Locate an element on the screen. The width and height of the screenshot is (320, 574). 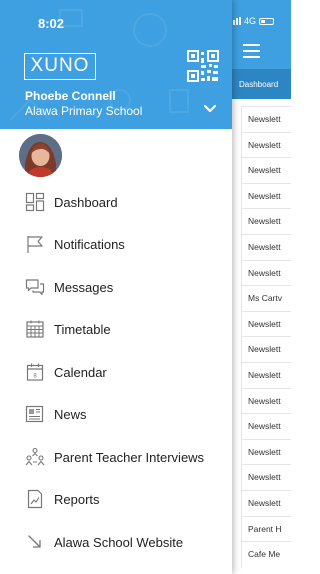
calendar-icon: 8 is located at coordinates (35, 372).